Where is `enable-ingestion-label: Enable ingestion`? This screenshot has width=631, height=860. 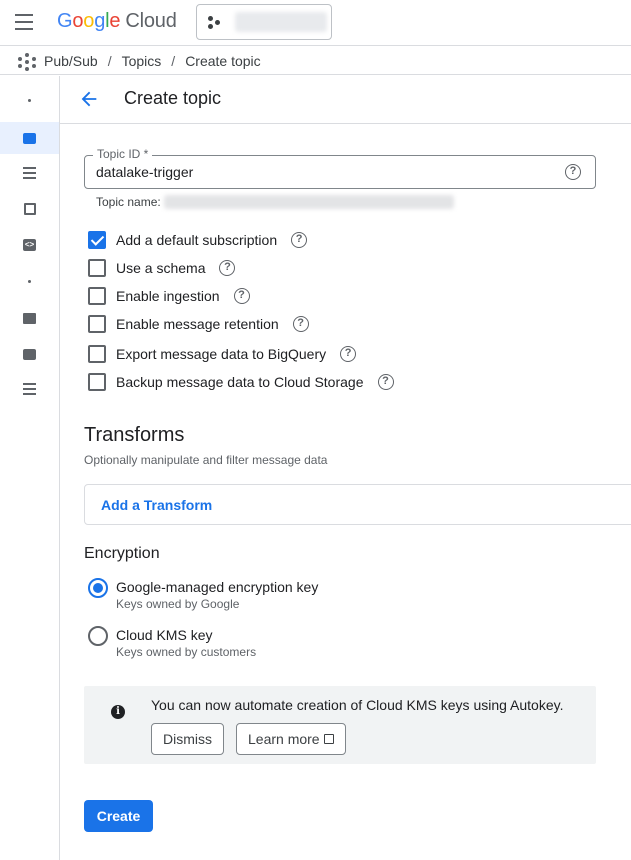
enable-ingestion-label: Enable ingestion is located at coordinates (168, 296).